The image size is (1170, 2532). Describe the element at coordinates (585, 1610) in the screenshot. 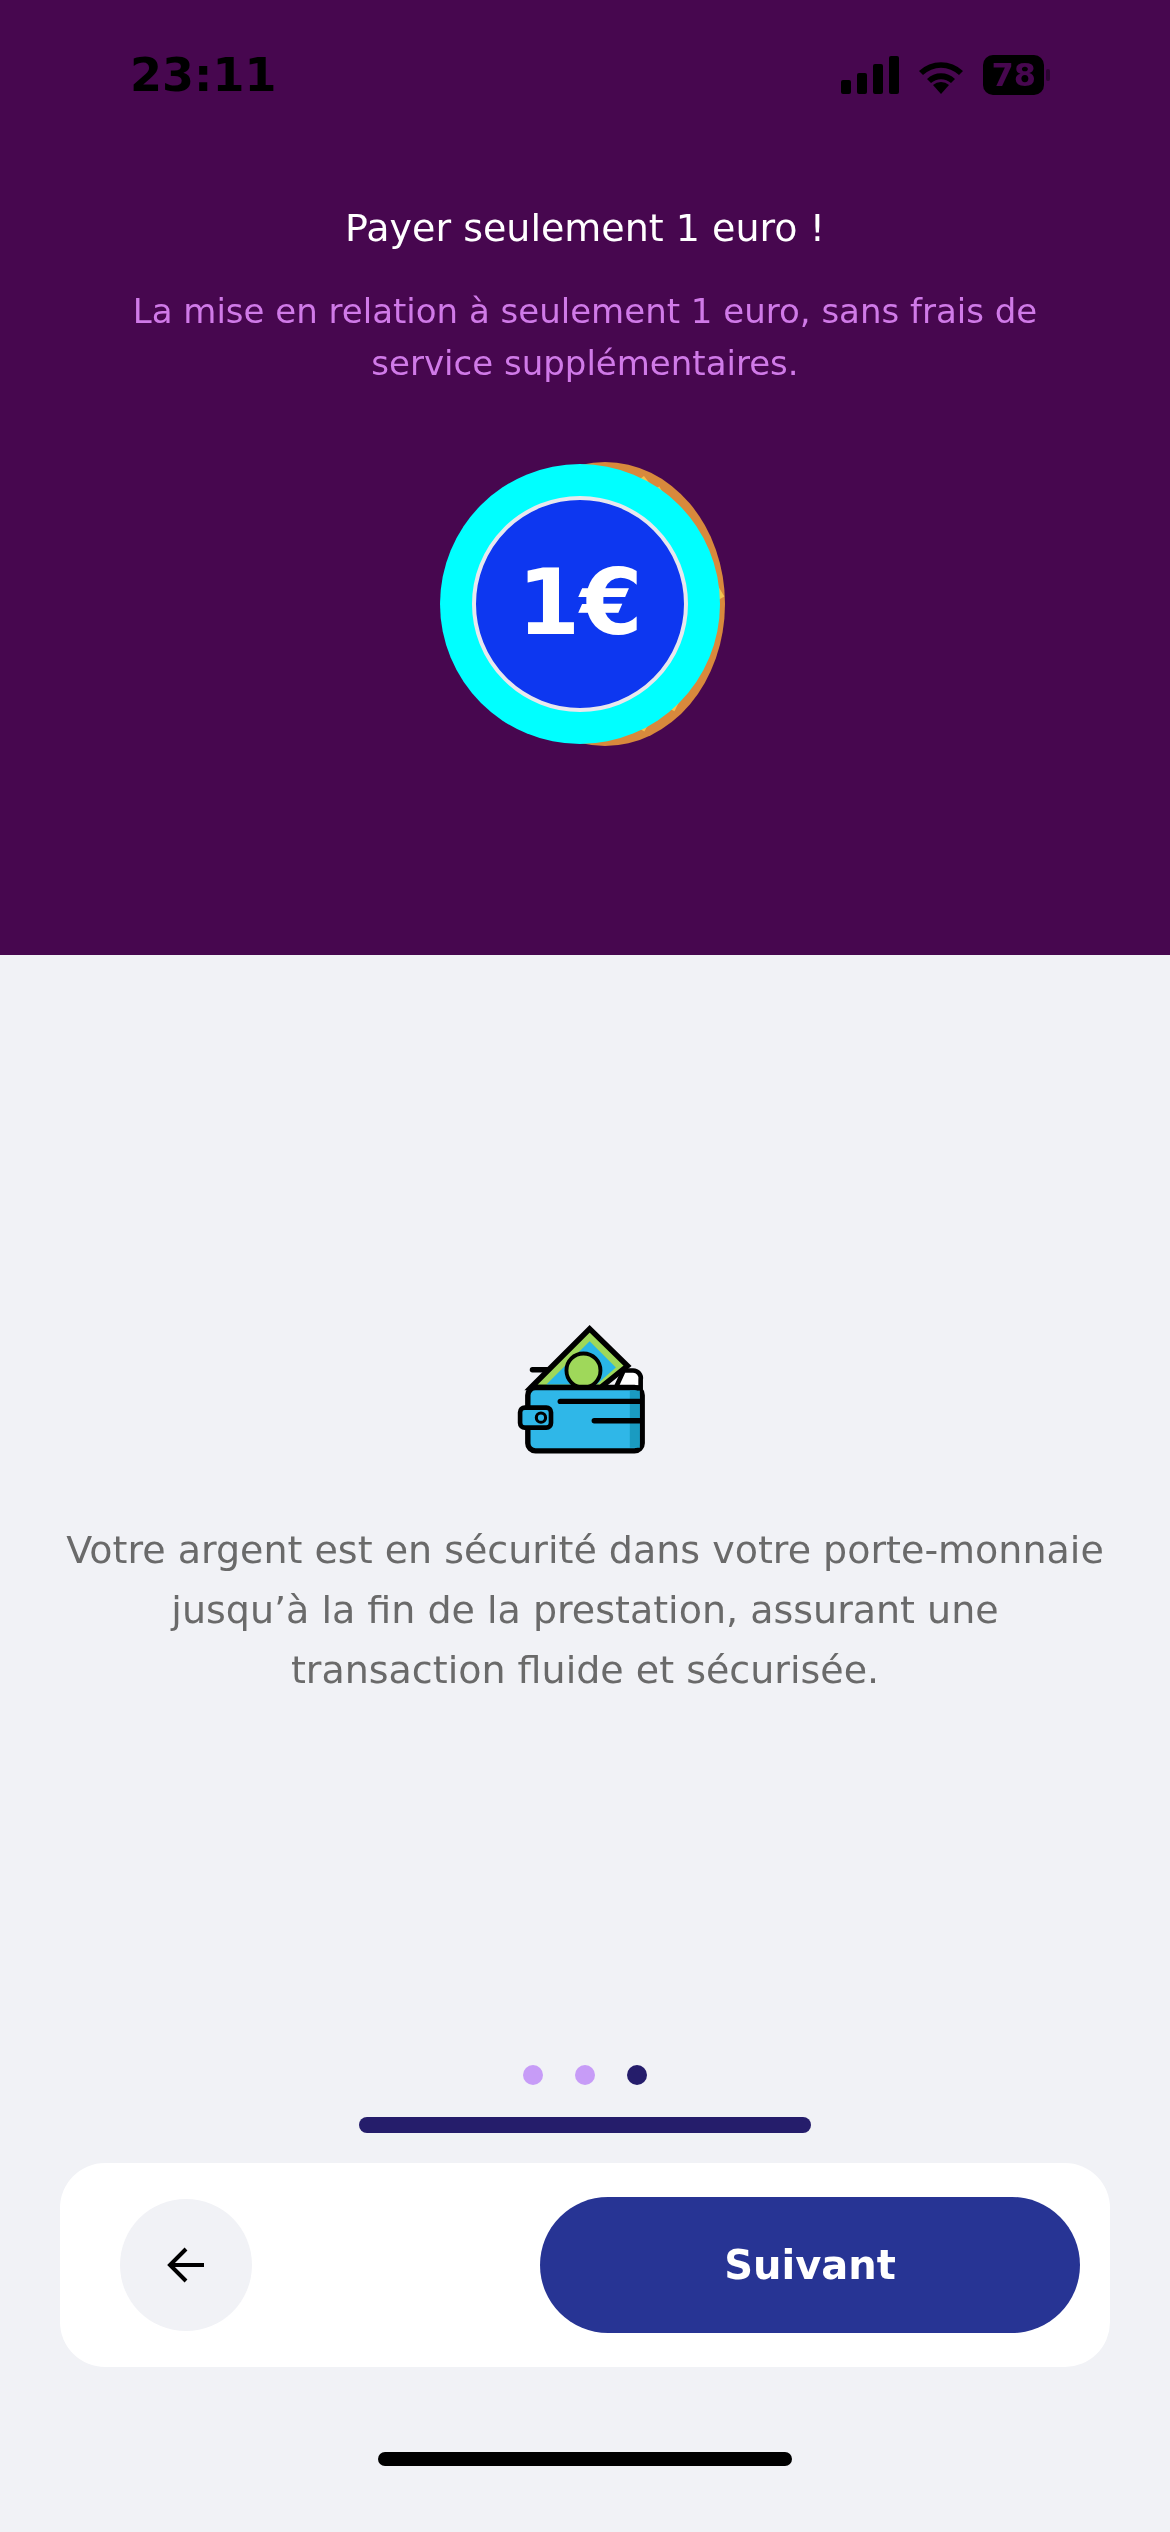

I see `body-text: Votre argent est en sécurité dans votre porte-monnaie jusqu’à la fin de la prestation, assurant une transaction fluide et sécurisée.` at that location.